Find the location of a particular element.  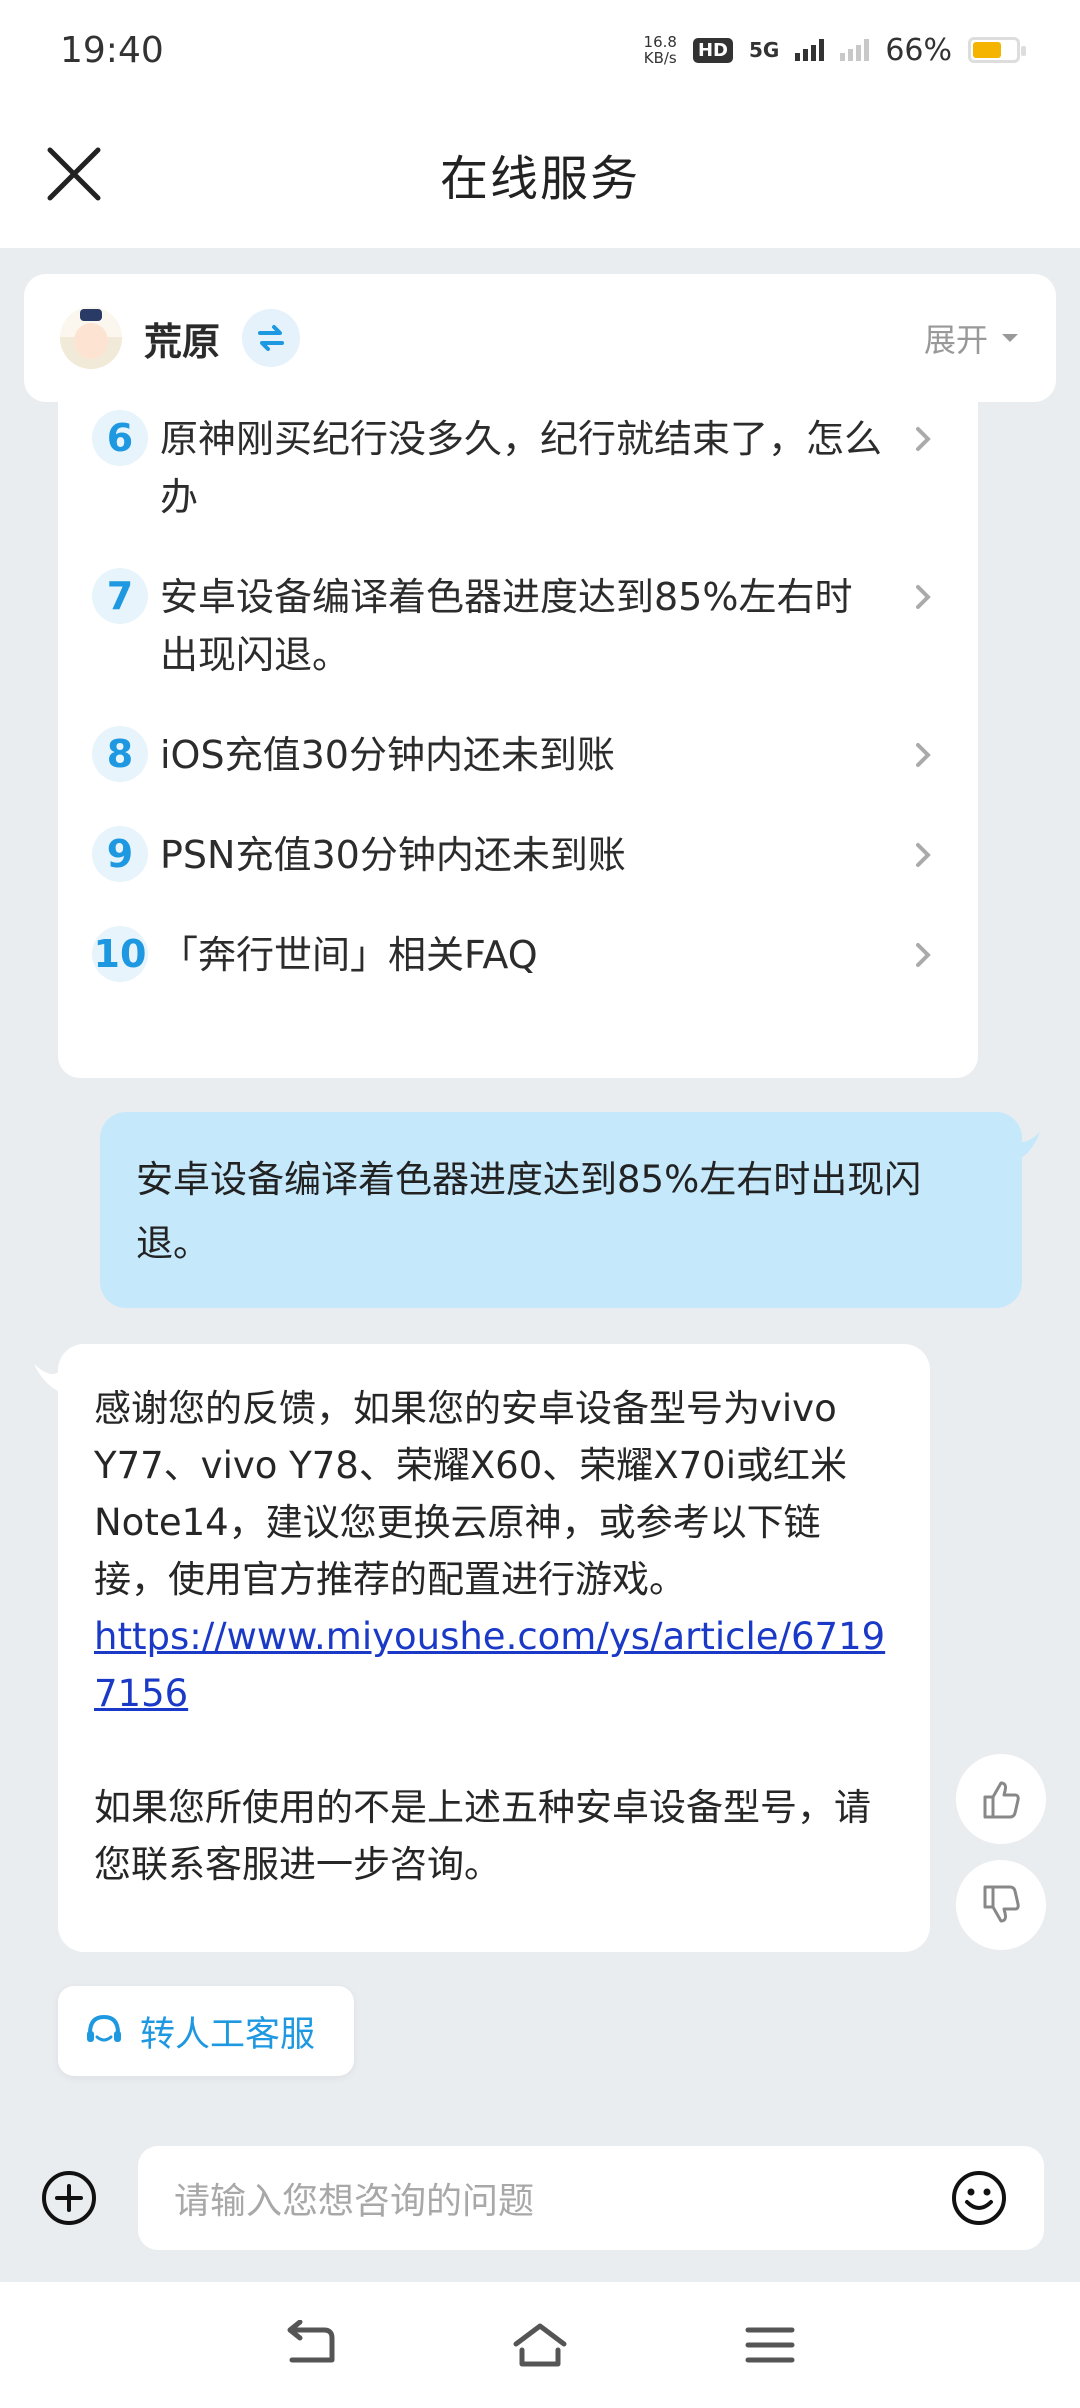

page-title: 在线服务 is located at coordinates (539, 179).